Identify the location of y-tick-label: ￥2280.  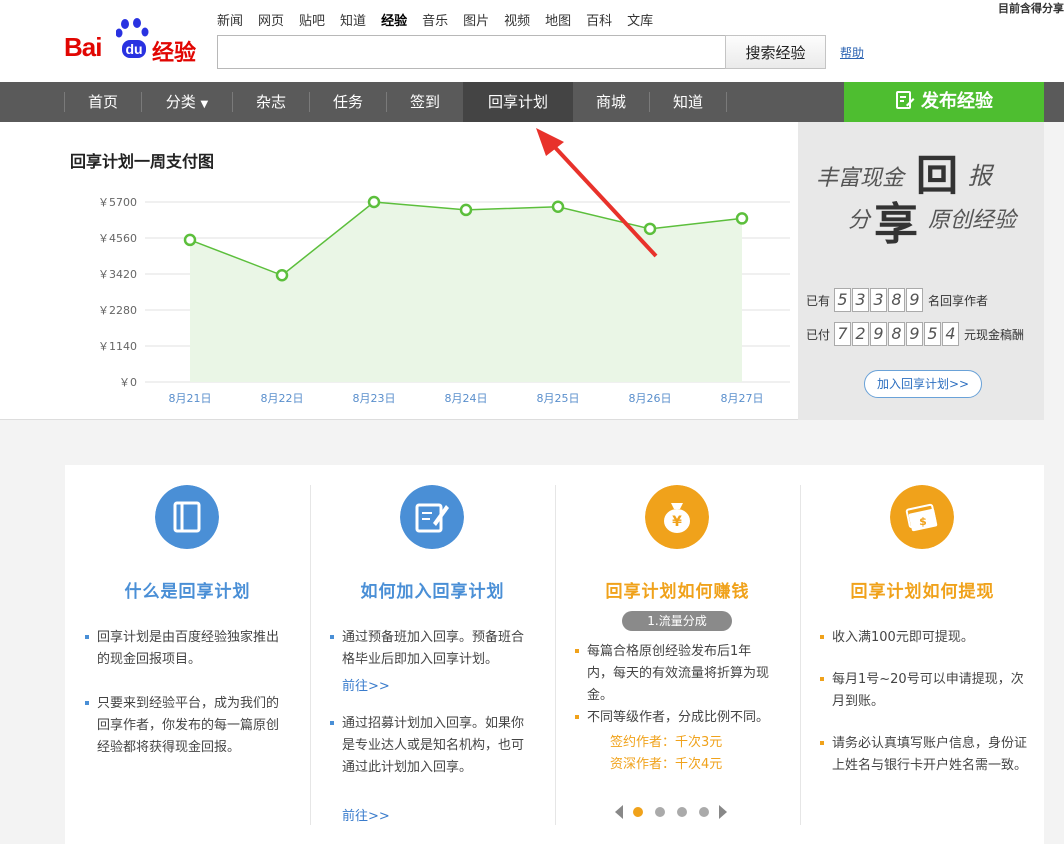
(117, 310).